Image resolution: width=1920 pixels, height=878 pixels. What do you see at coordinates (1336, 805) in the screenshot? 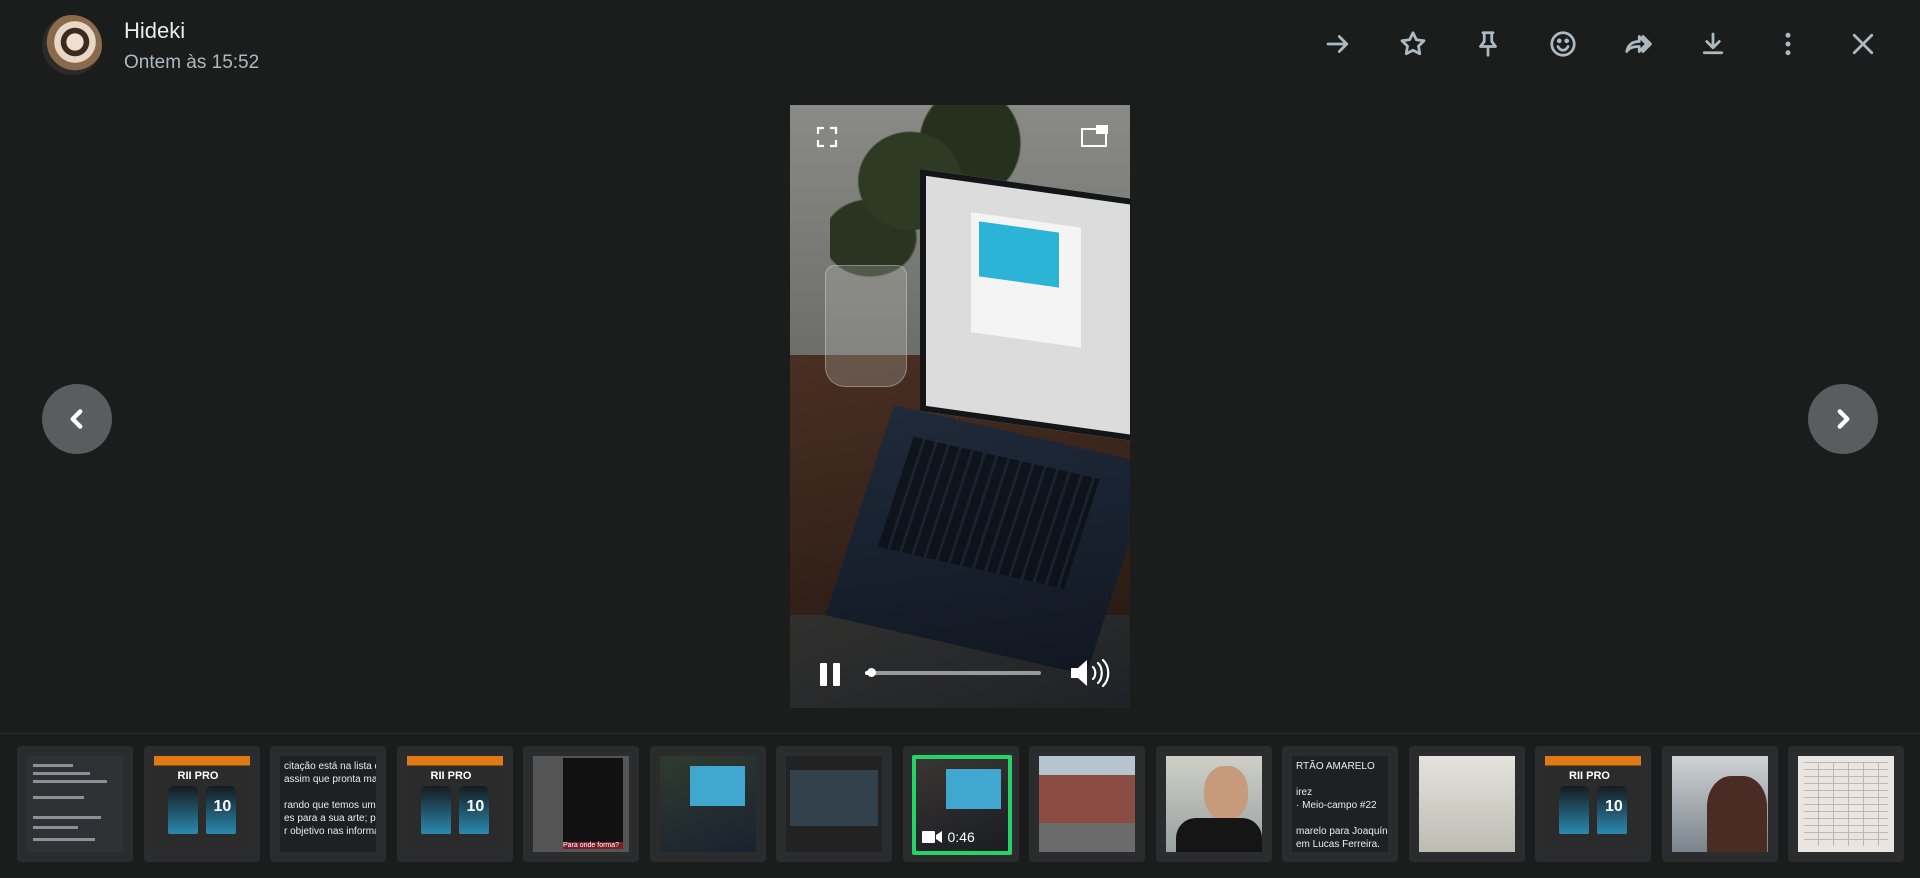
I see `thumbnail-text-line: · Meio-campo #22` at bounding box center [1336, 805].